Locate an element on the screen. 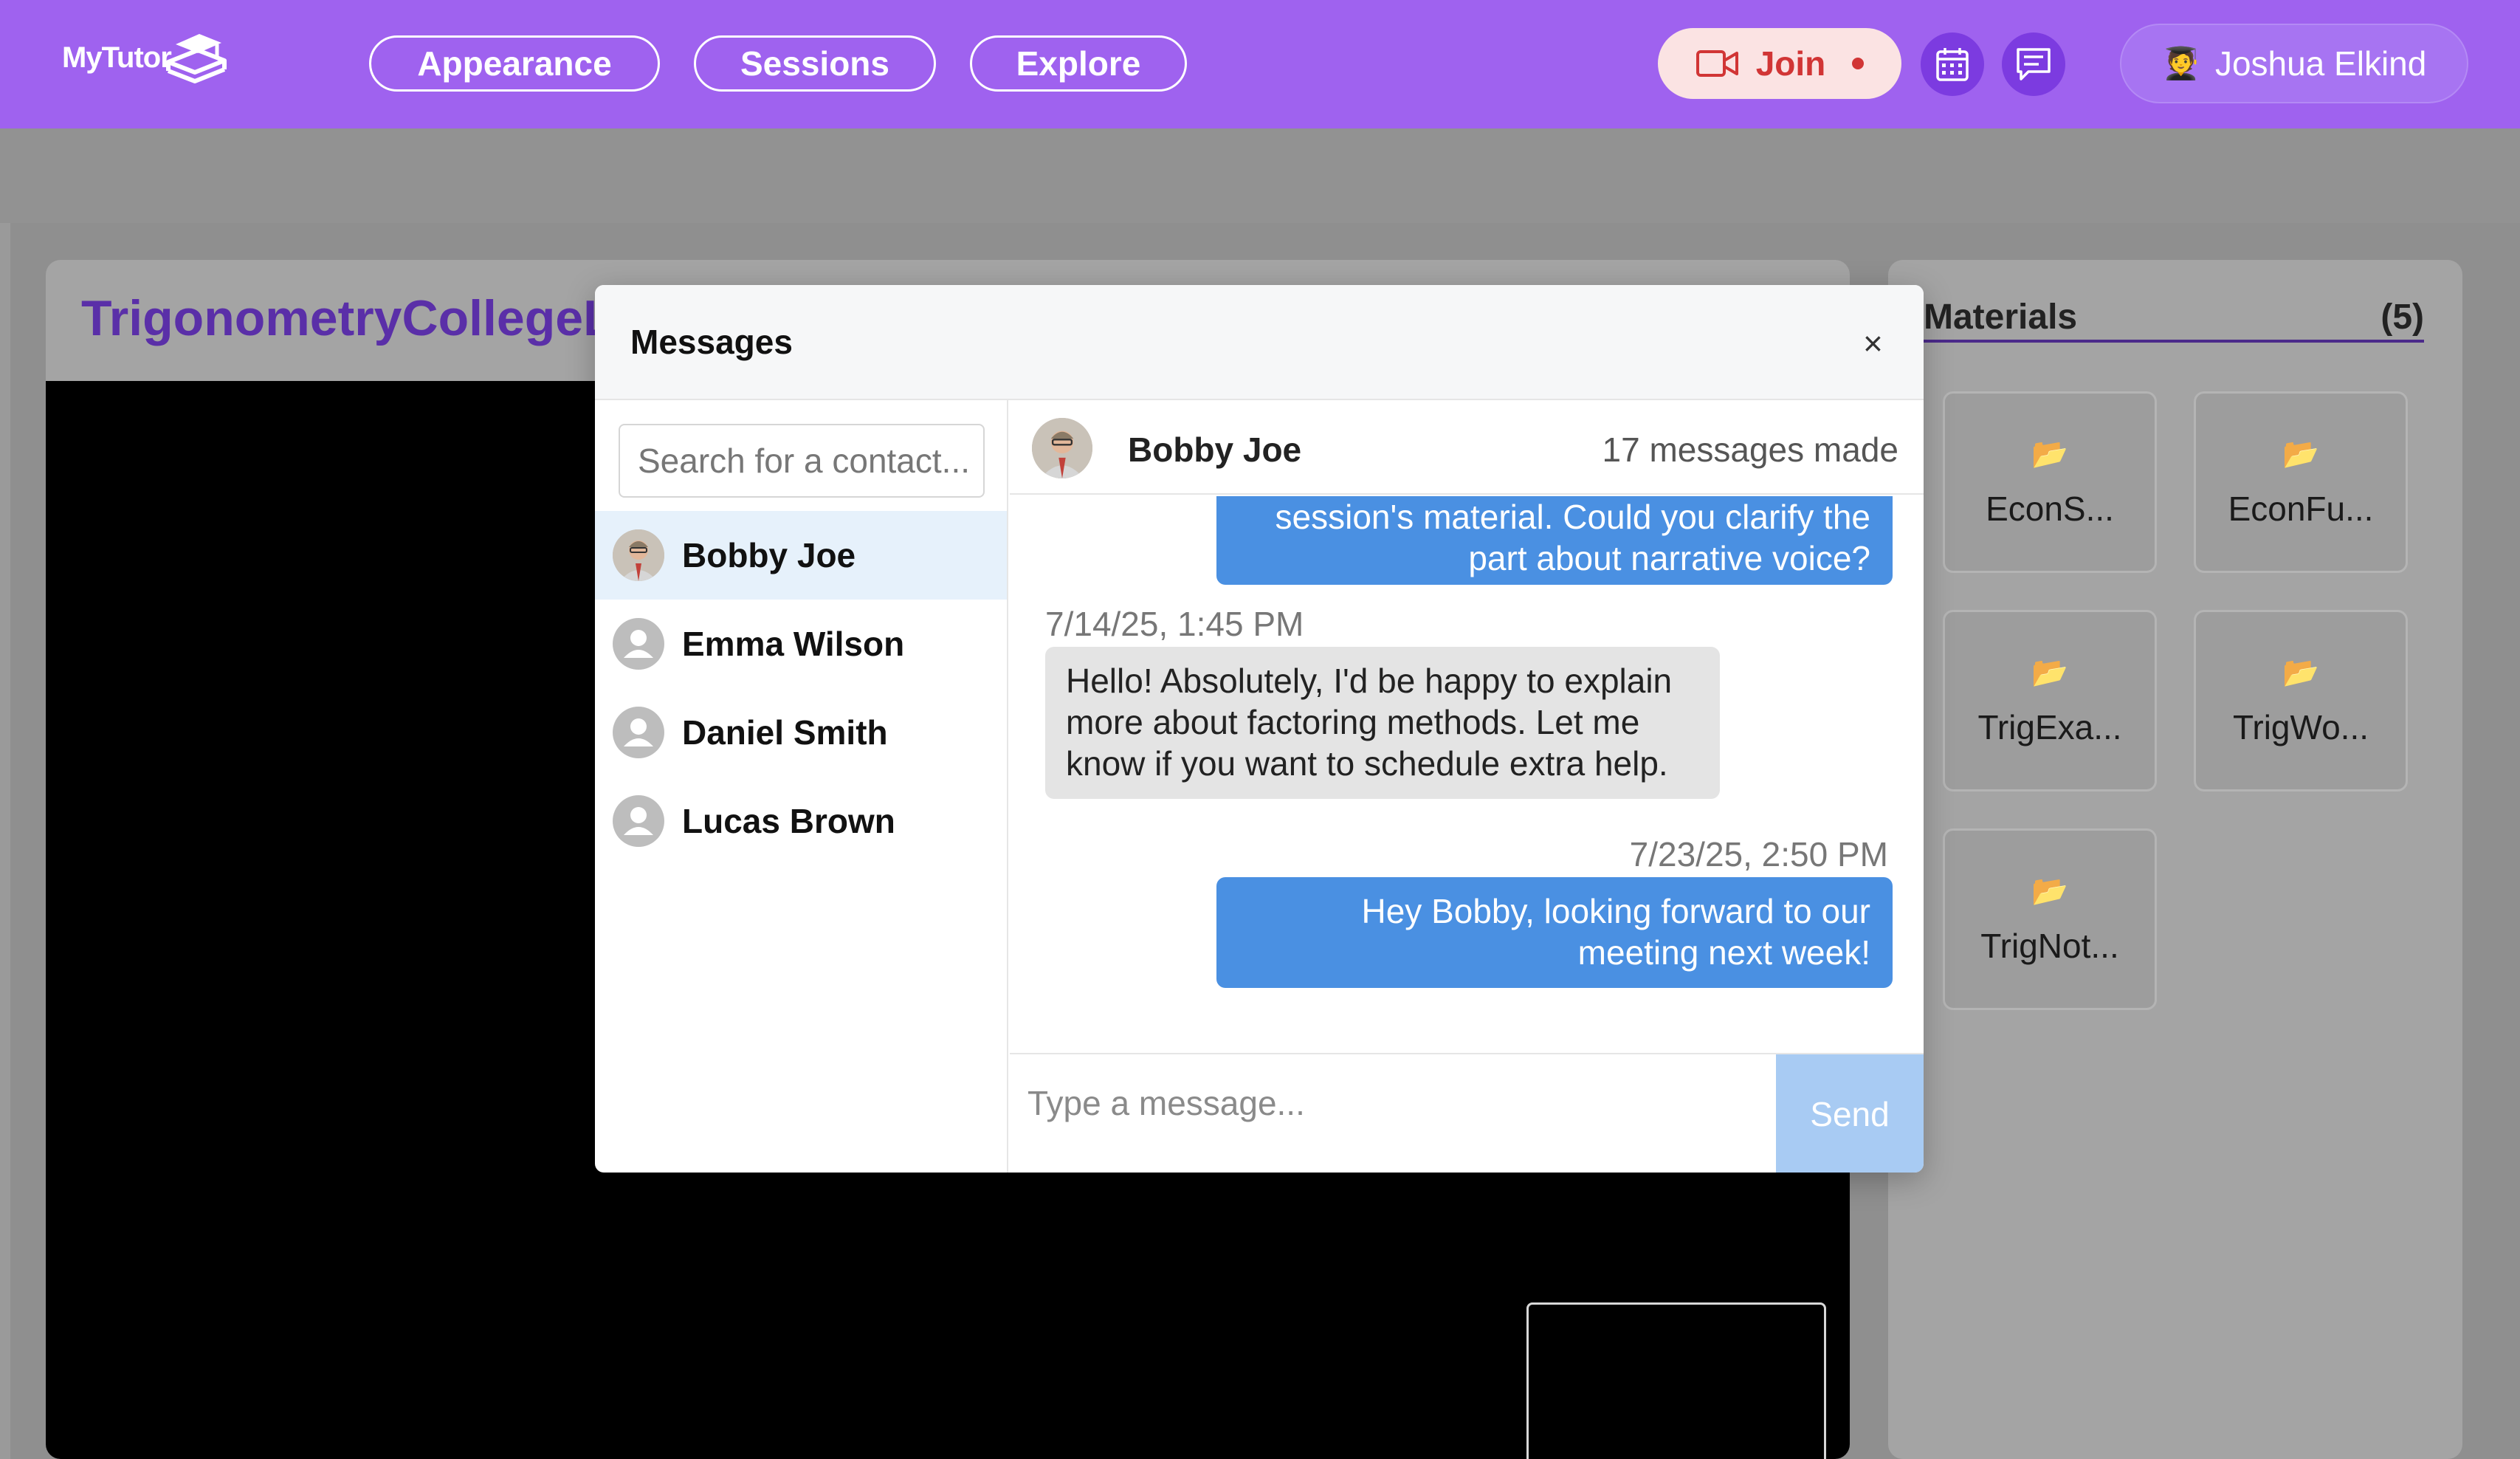 The height and width of the screenshot is (1459, 2520). nav-sessions: Sessions is located at coordinates (815, 63).